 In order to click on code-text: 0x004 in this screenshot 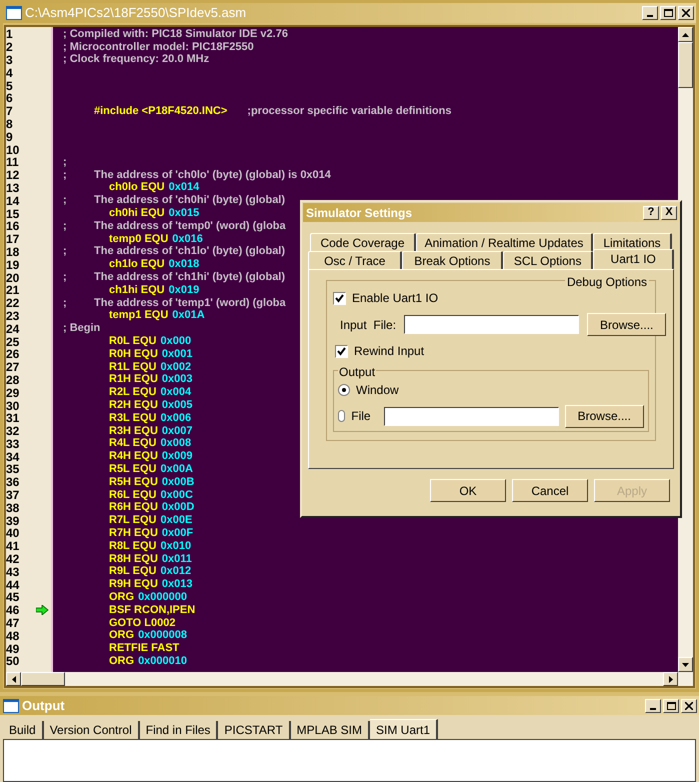, I will do `click(176, 392)`.